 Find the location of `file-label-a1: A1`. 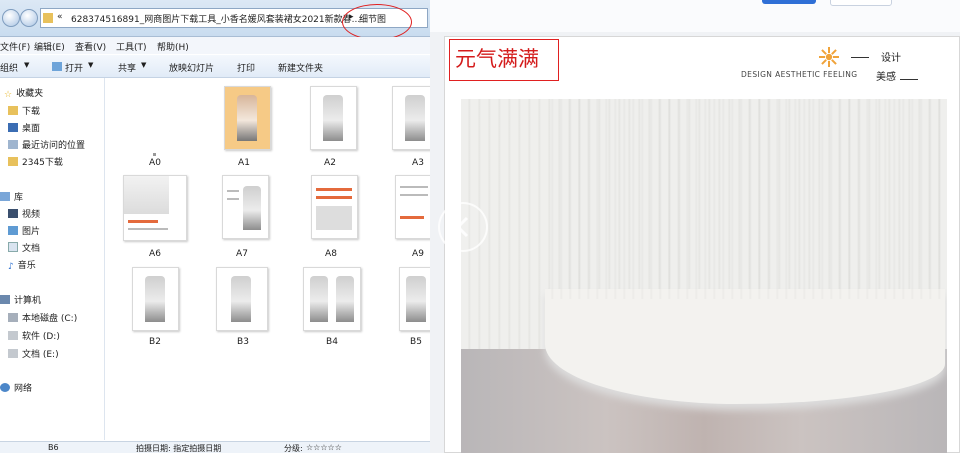

file-label-a1: A1 is located at coordinates (244, 163).